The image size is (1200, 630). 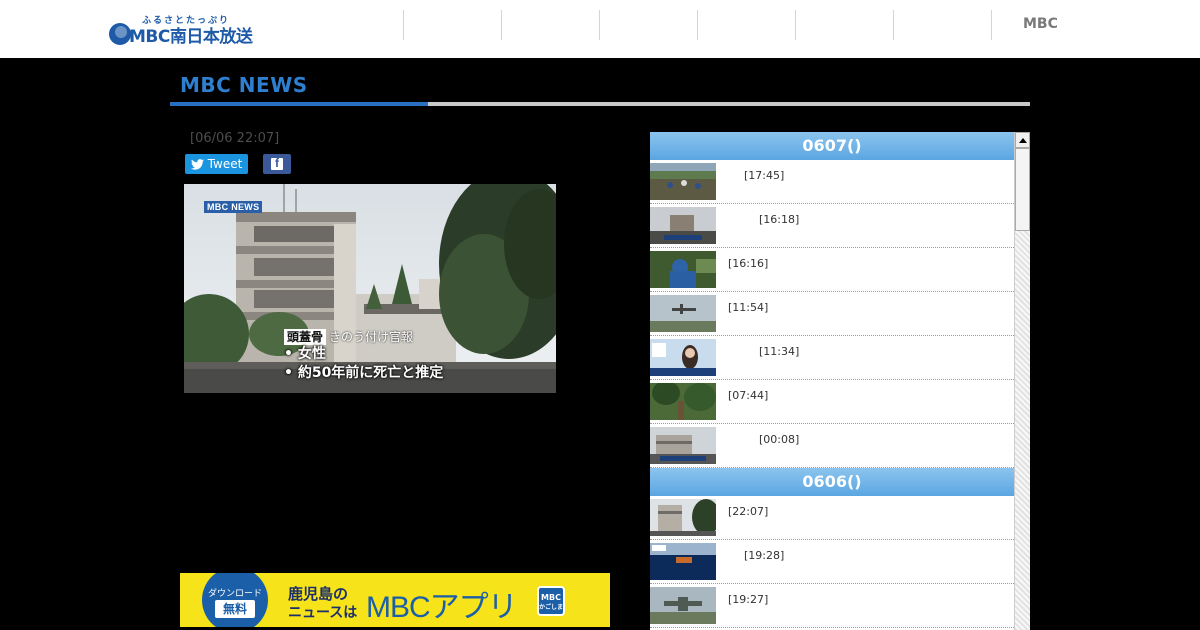 I want to click on logo-name: MBC南日本放送, so click(x=191, y=37).